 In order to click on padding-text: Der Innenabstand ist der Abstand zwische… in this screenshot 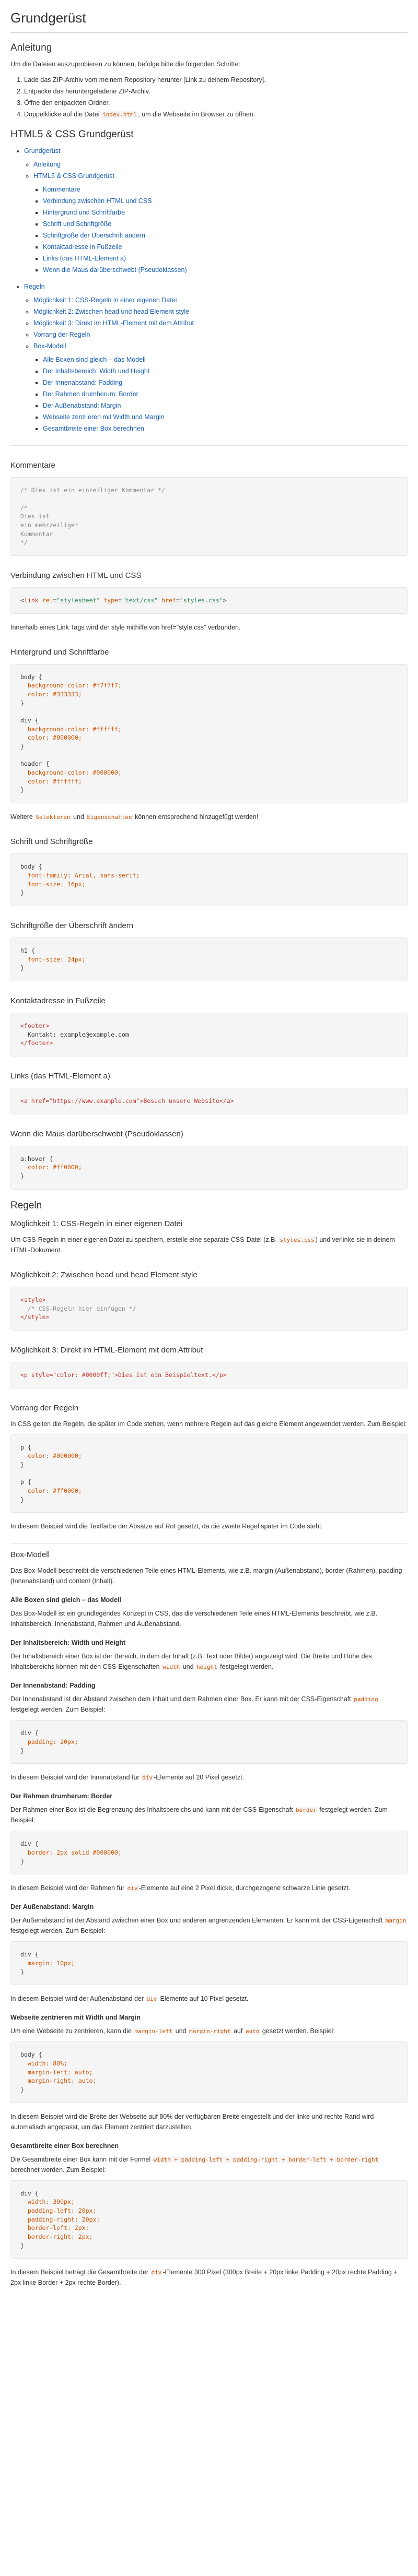, I will do `click(194, 1704)`.